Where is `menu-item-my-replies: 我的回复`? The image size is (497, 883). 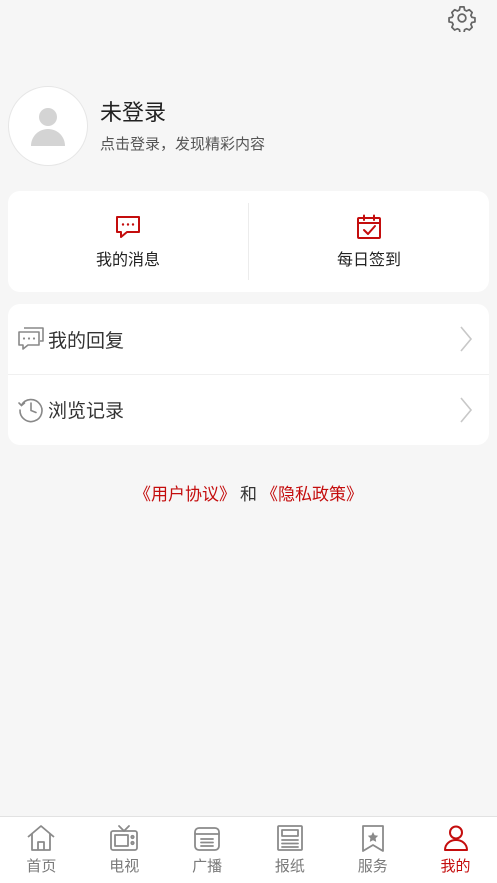 menu-item-my-replies: 我的回复 is located at coordinates (248, 339).